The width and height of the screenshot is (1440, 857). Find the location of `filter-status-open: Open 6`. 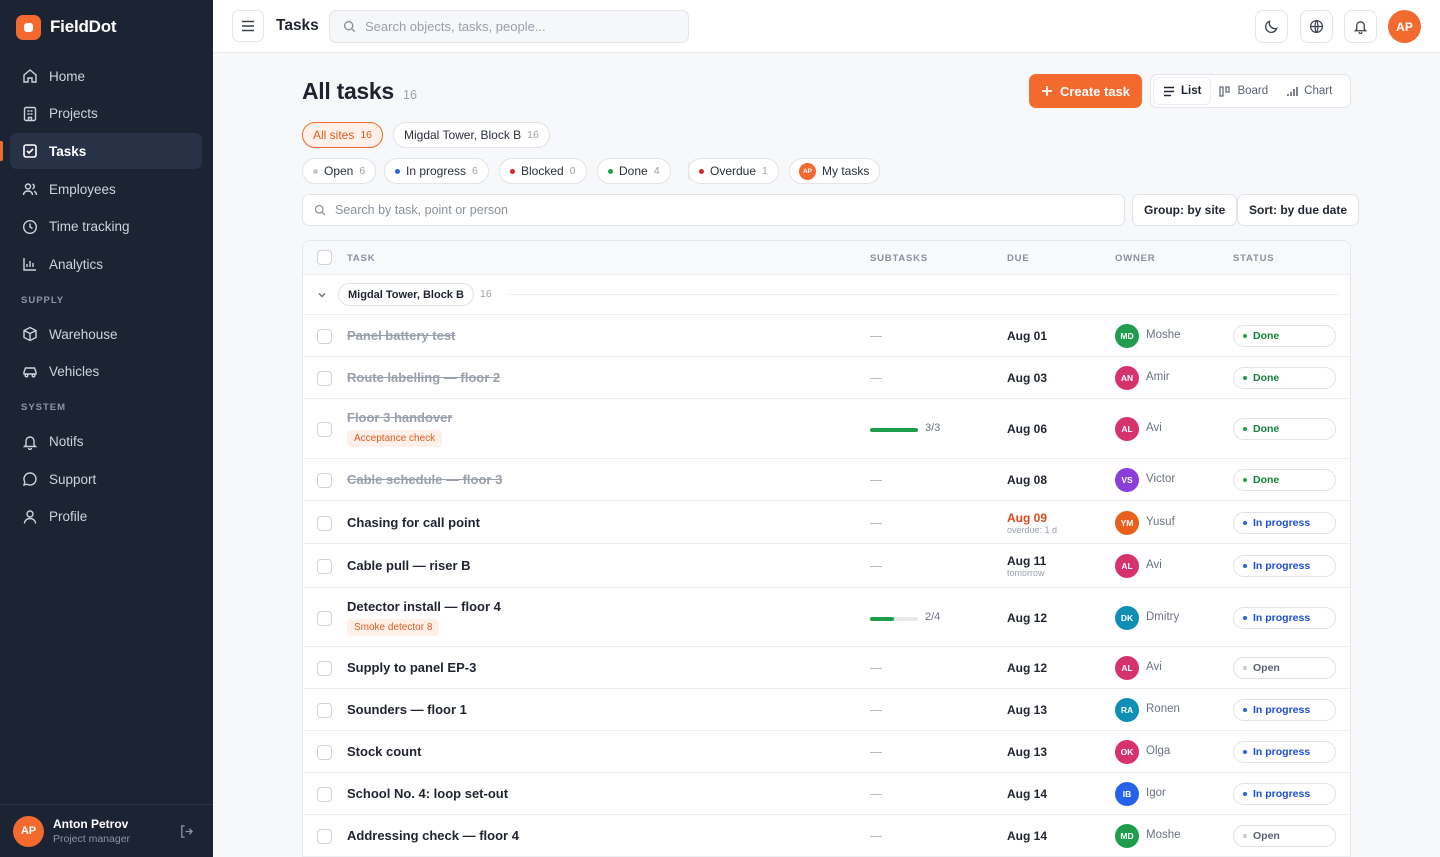

filter-status-open: Open 6 is located at coordinates (339, 171).